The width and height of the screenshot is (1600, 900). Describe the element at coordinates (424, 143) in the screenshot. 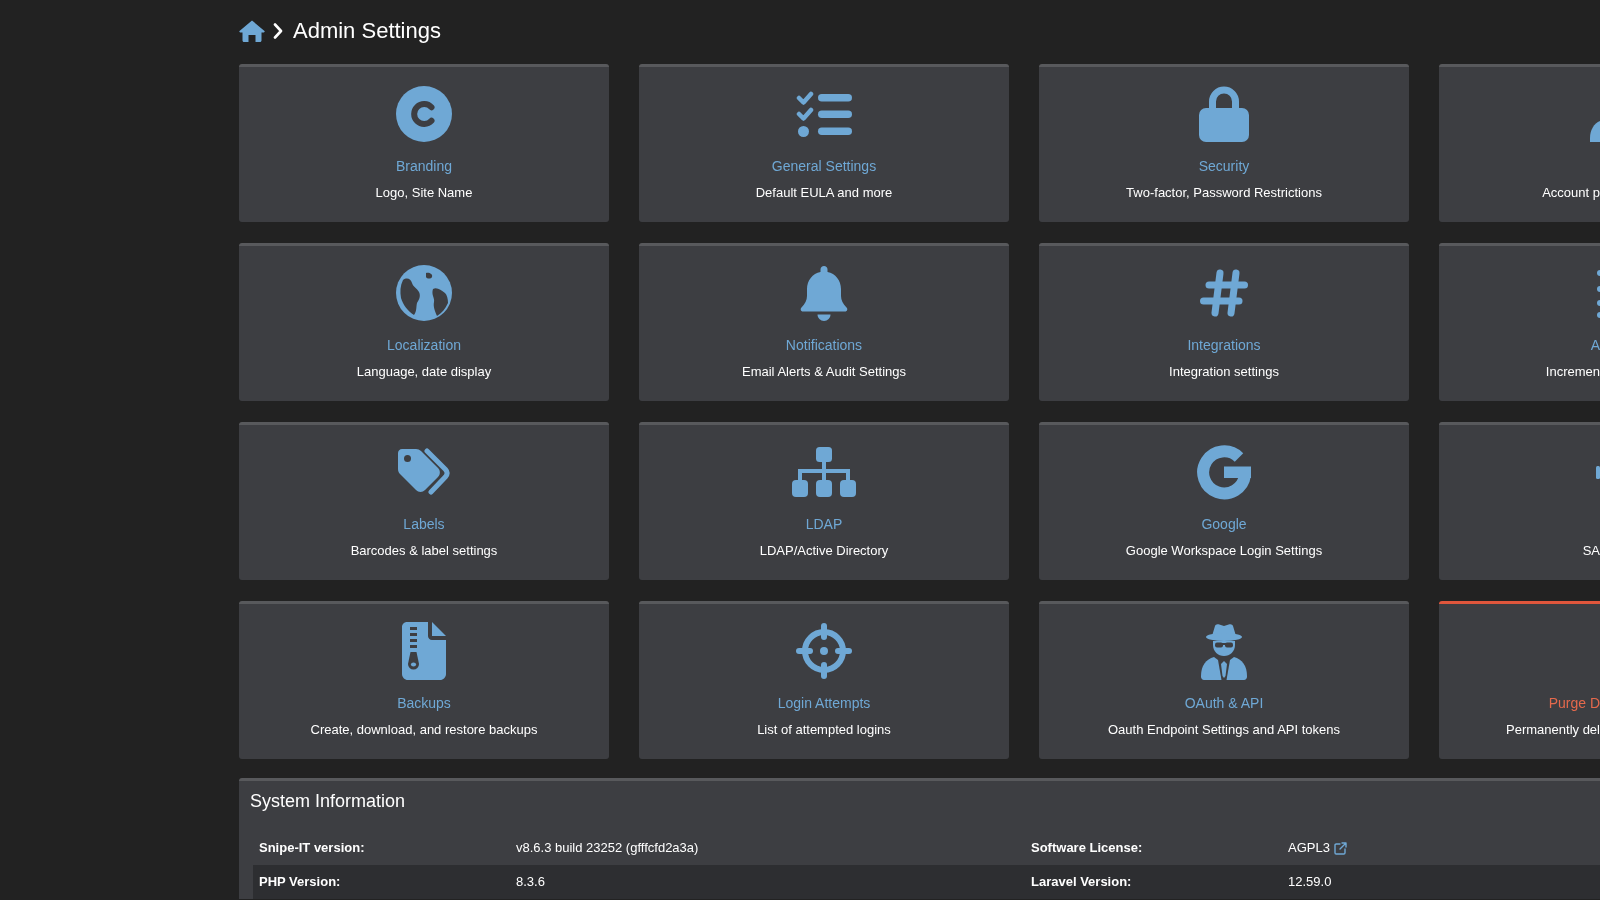

I see `settings-card: Branding Logo, Site Name` at that location.